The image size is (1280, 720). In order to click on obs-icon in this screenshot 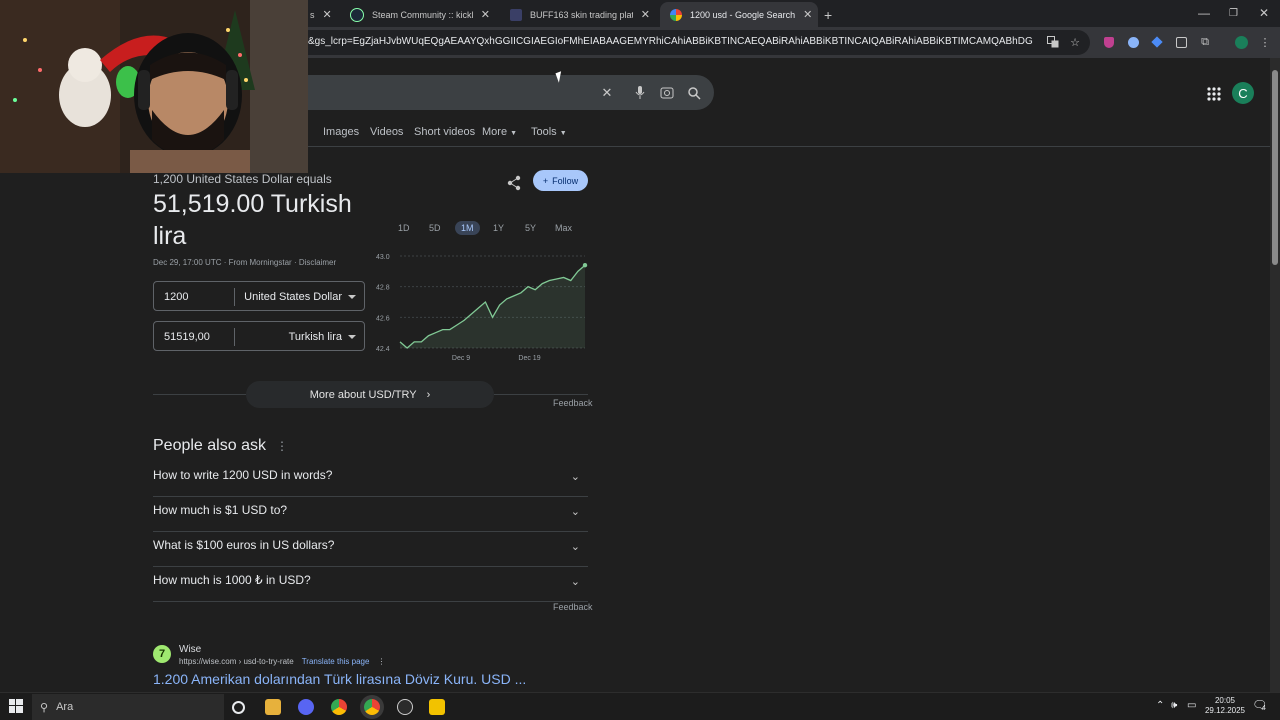, I will do `click(405, 707)`.